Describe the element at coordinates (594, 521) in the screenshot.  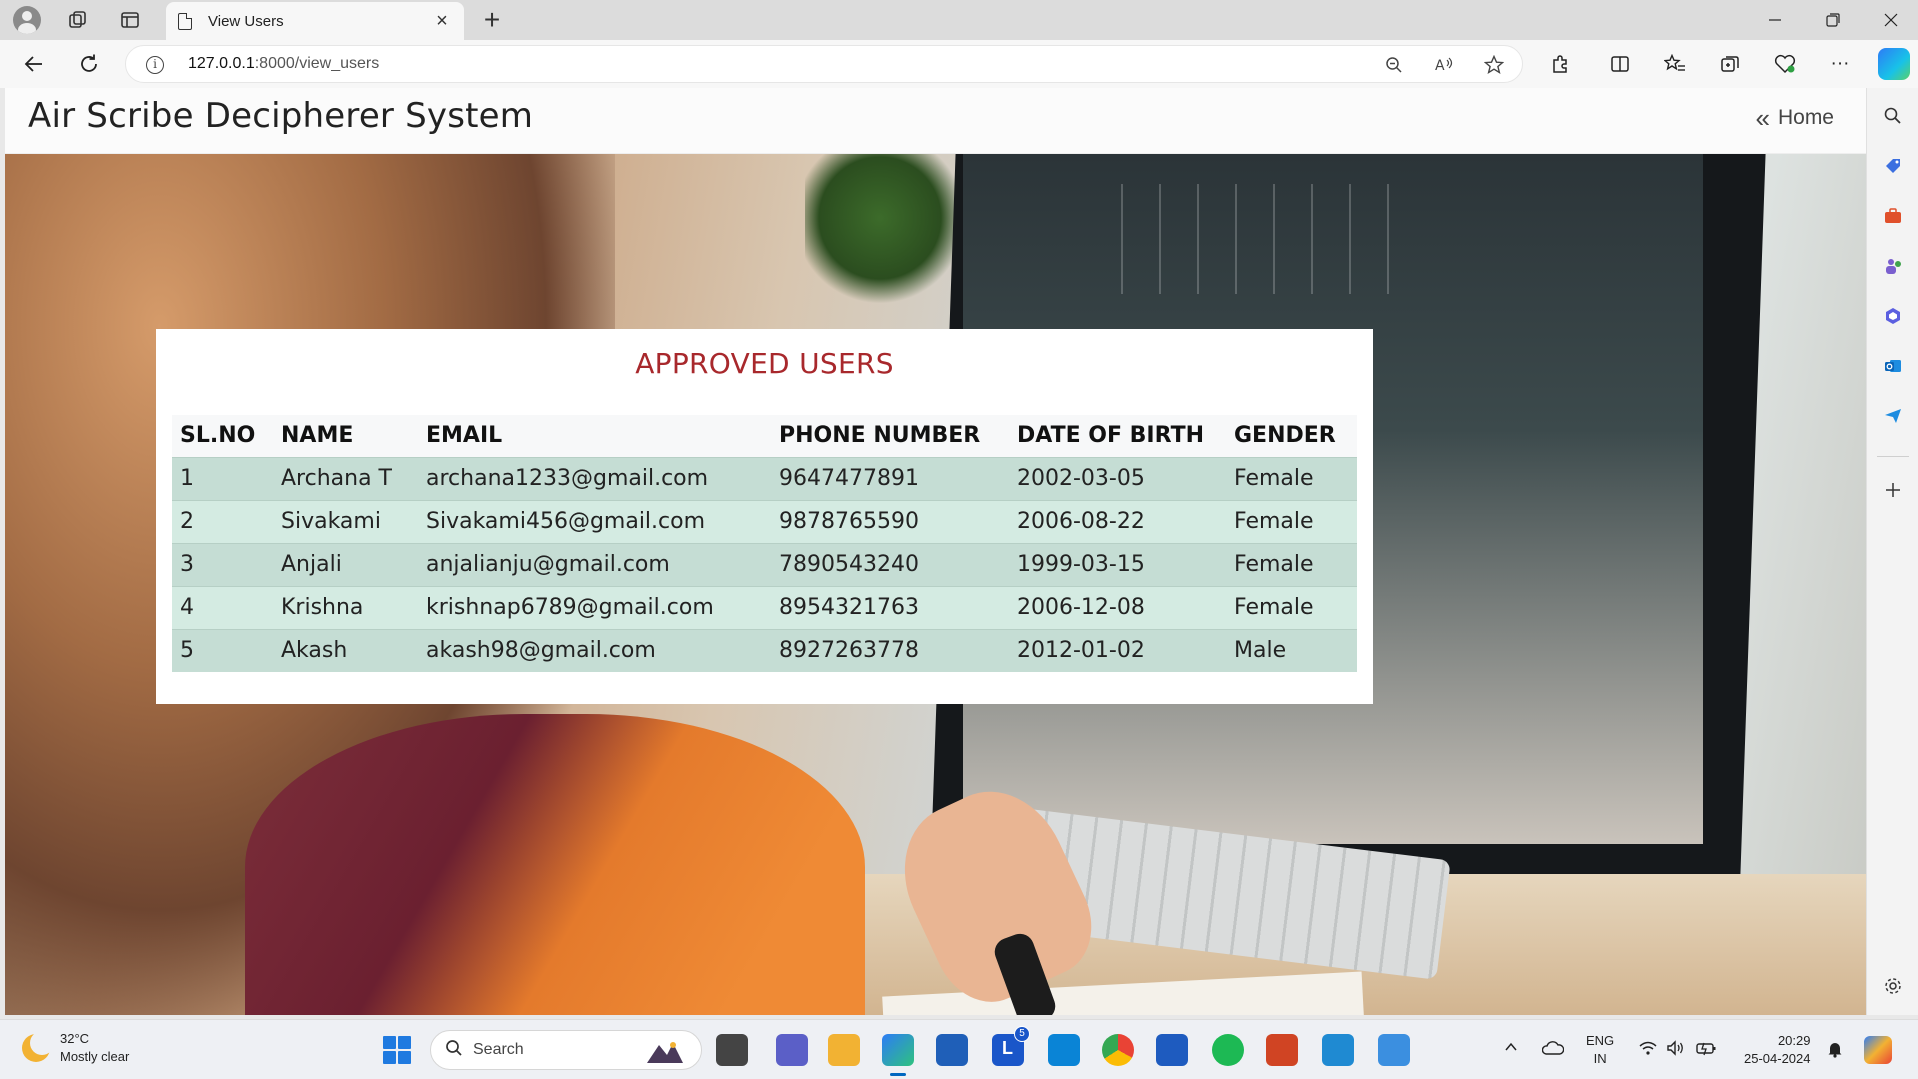
I see `cell-email: Sivakami456@gmail.com` at that location.